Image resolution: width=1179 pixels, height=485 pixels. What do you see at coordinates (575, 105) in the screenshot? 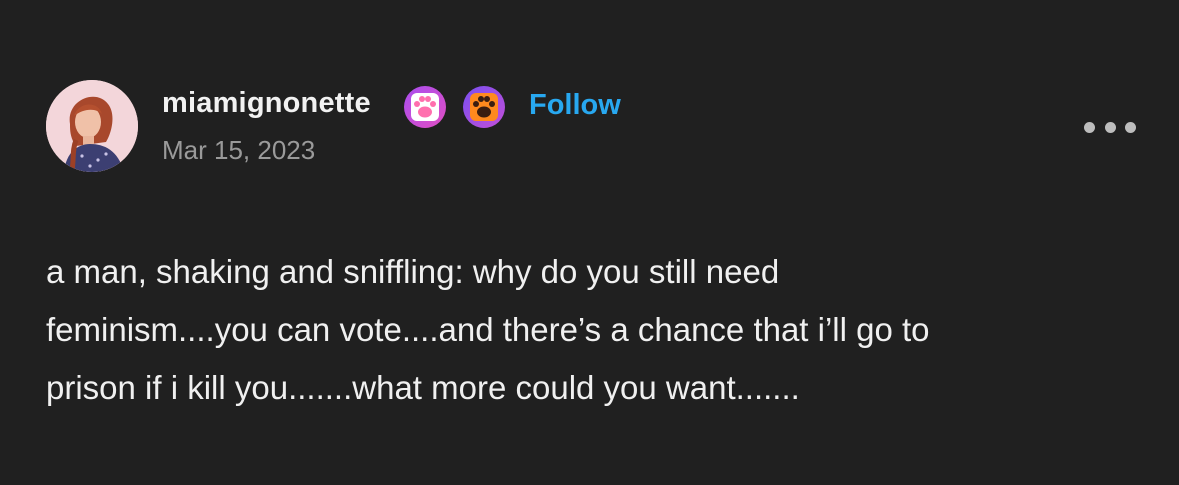
I see `follow-button: Follow` at bounding box center [575, 105].